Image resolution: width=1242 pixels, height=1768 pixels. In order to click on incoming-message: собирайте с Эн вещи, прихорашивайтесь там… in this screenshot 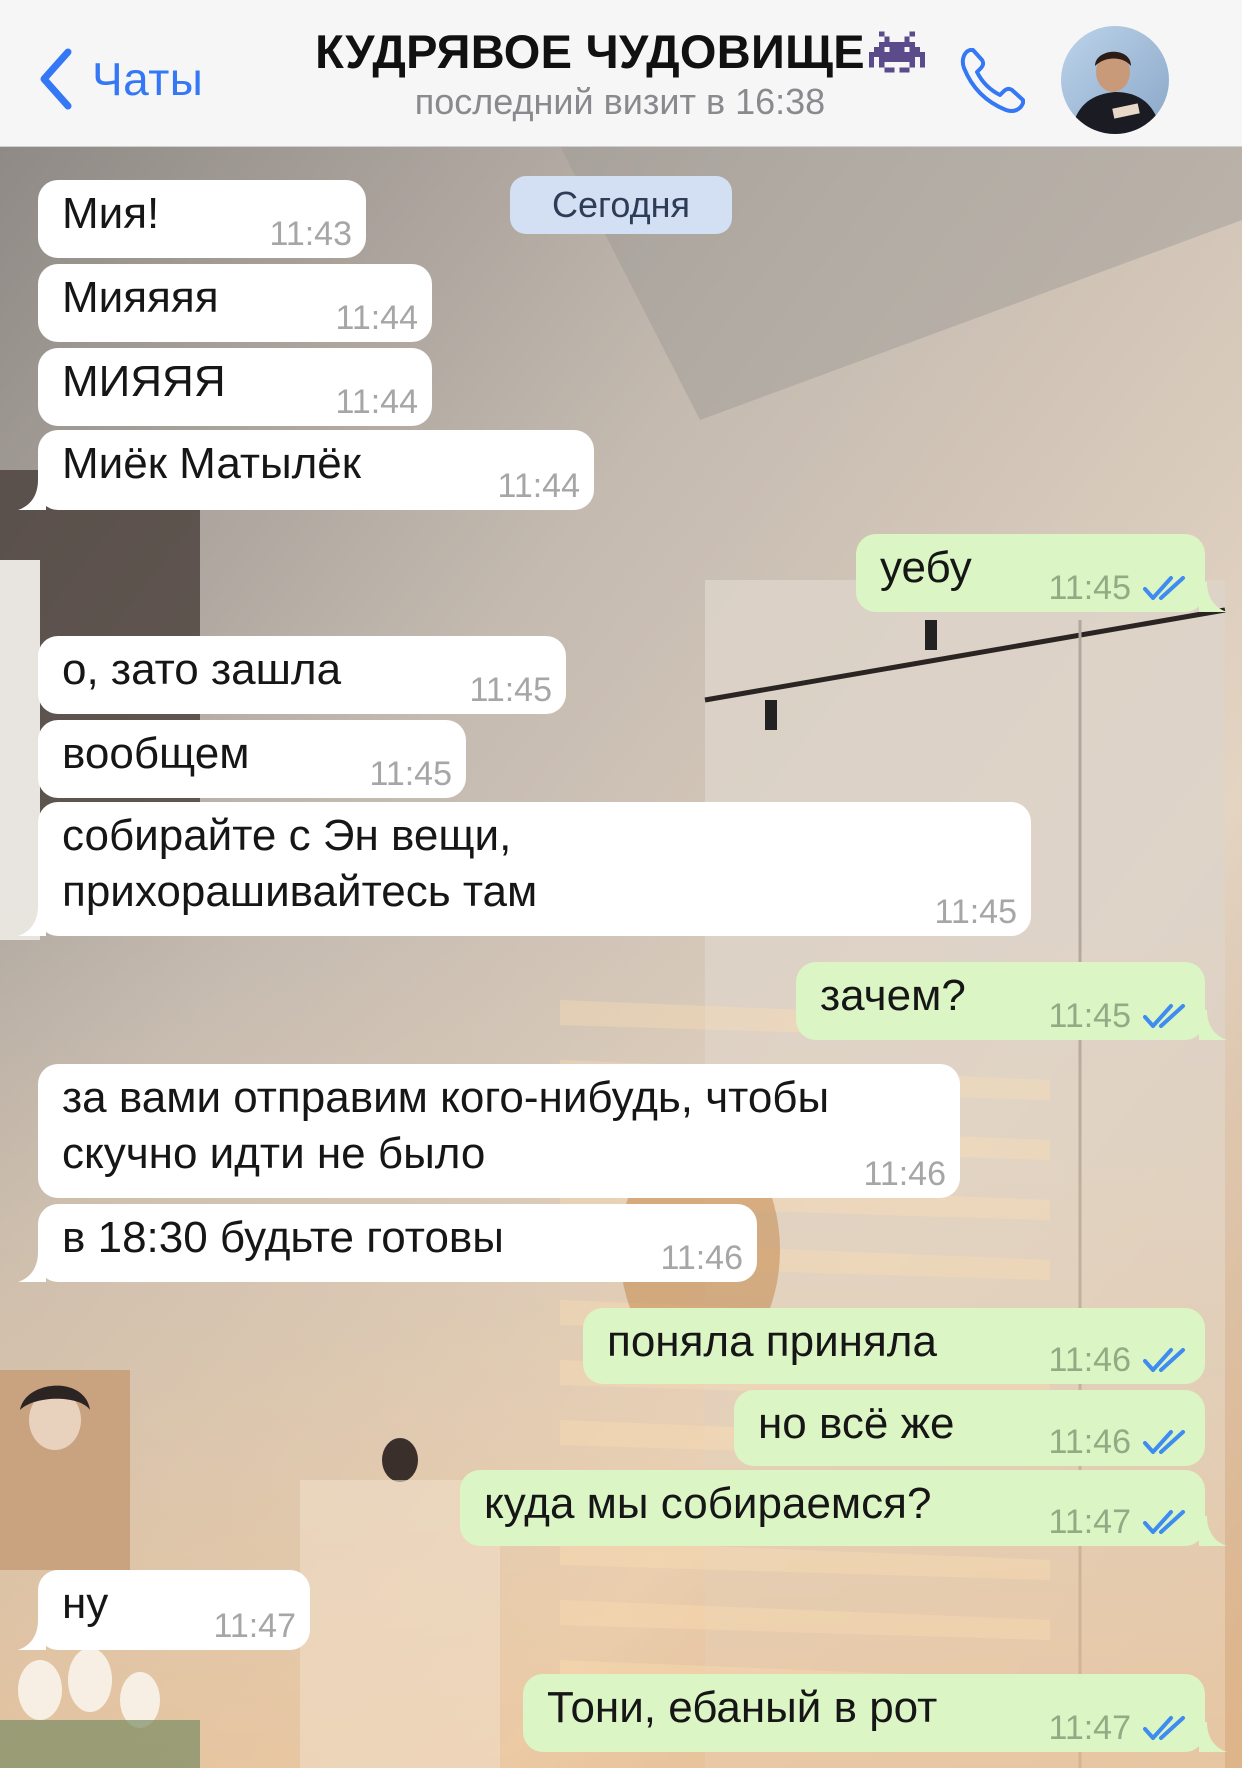, I will do `click(524, 869)`.